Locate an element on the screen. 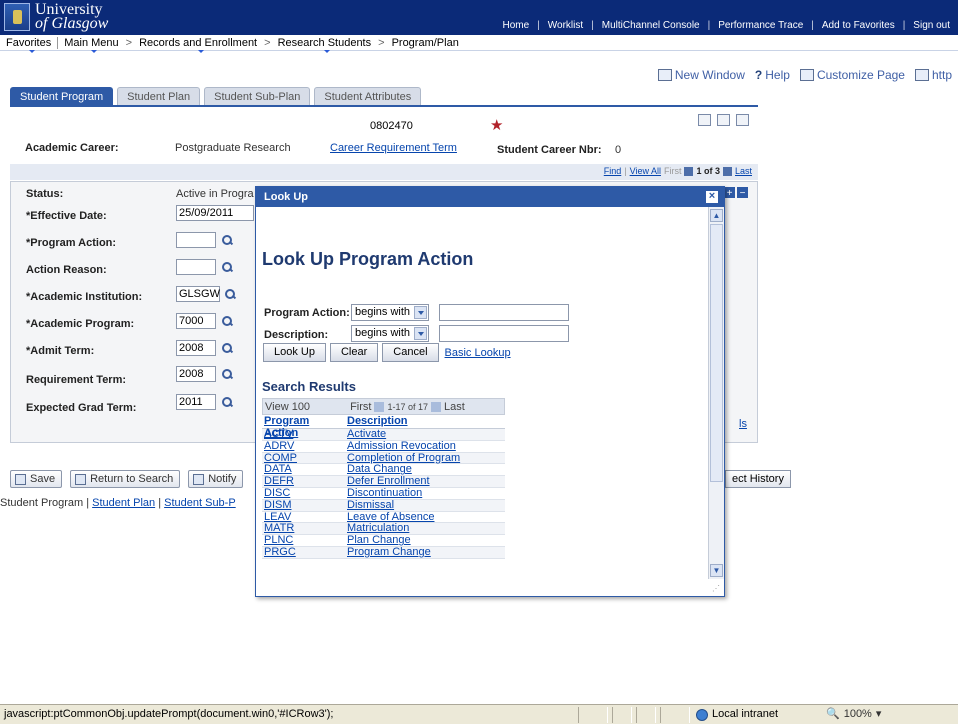 Image resolution: width=958 pixels, height=724 pixels. program-action-description-link: Data Change is located at coordinates (379, 469).